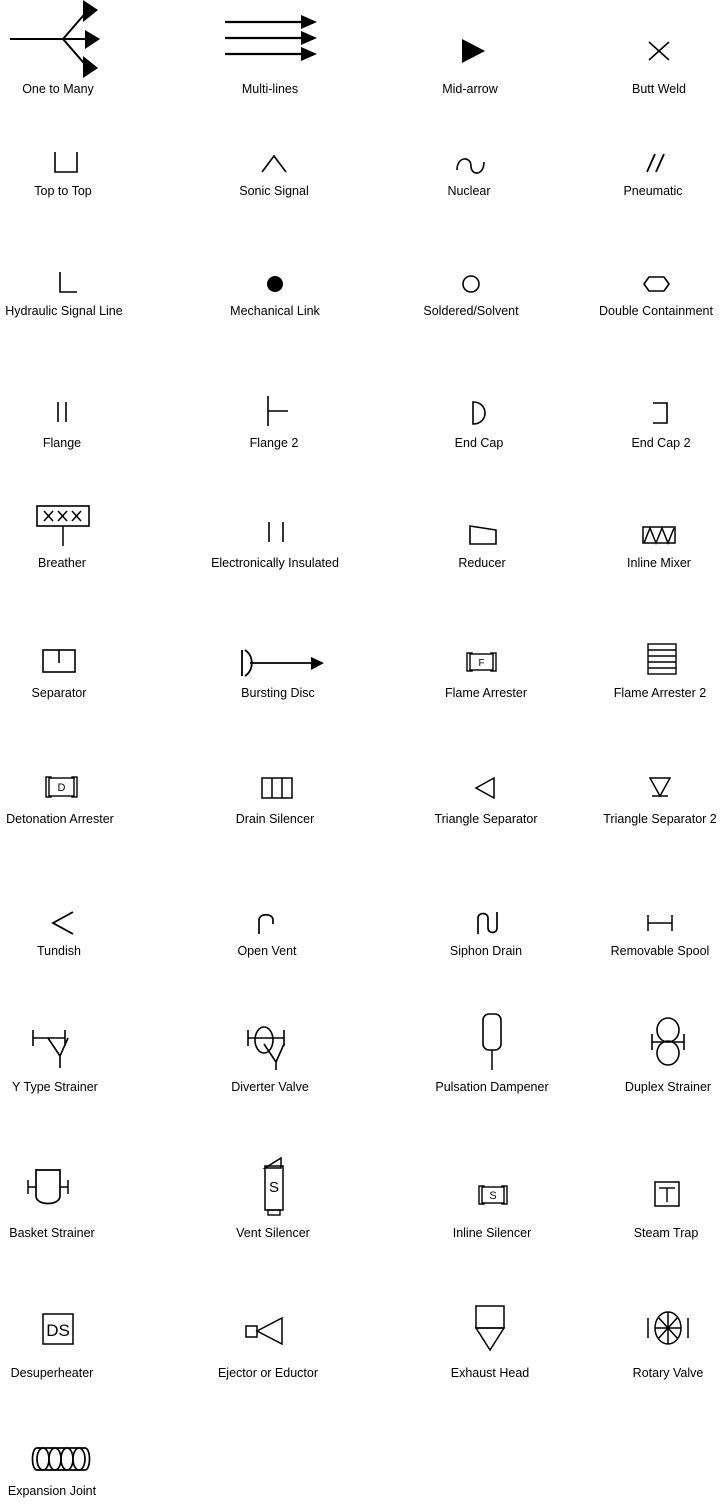 The image size is (720, 1508). Describe the element at coordinates (74, 39) in the screenshot. I see `one-to-many-icon` at that location.